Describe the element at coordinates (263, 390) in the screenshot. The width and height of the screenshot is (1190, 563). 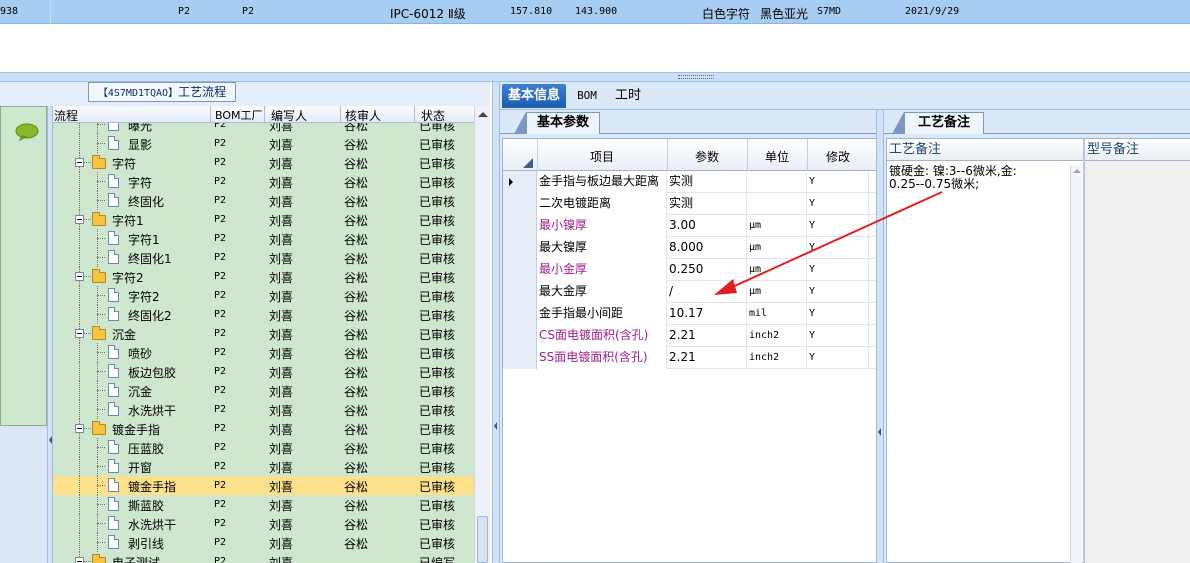
I see `tree-item-row: 沉金 P2 刘喜 谷松 已审核` at that location.